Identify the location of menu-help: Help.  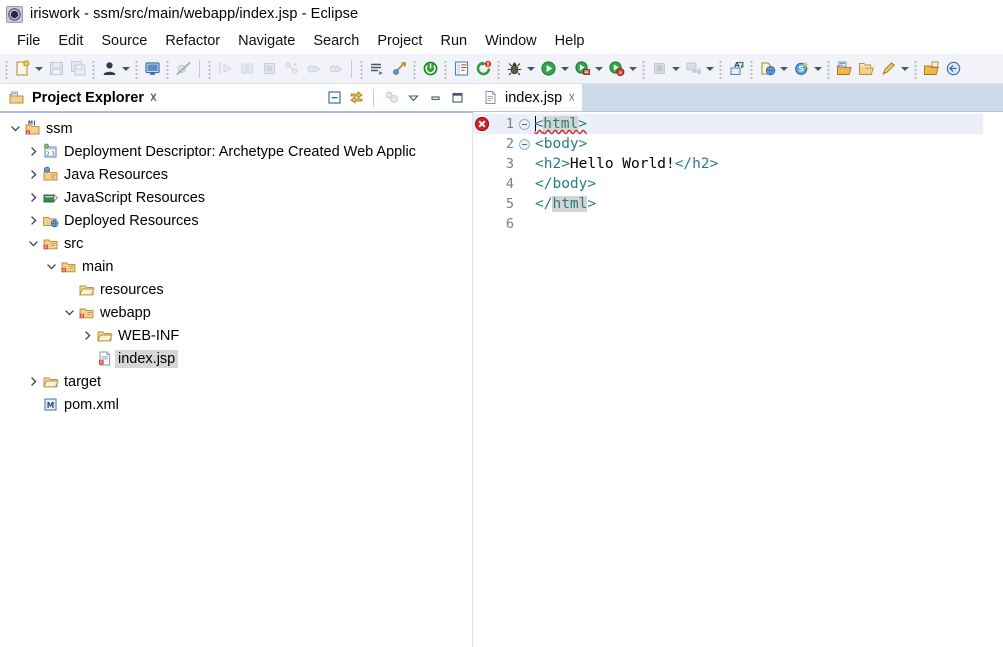
(570, 41).